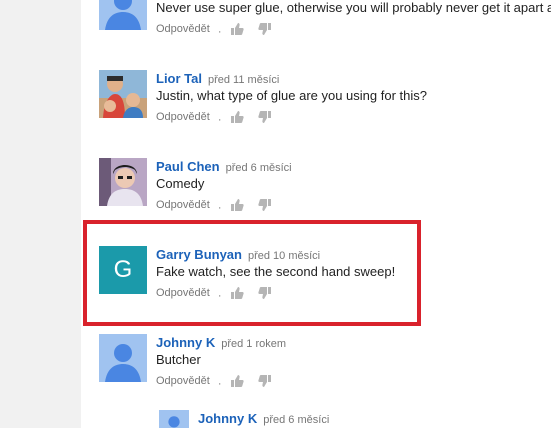 The height and width of the screenshot is (428, 551). What do you see at coordinates (253, 344) in the screenshot?
I see `comment-time: před 1 rokem` at bounding box center [253, 344].